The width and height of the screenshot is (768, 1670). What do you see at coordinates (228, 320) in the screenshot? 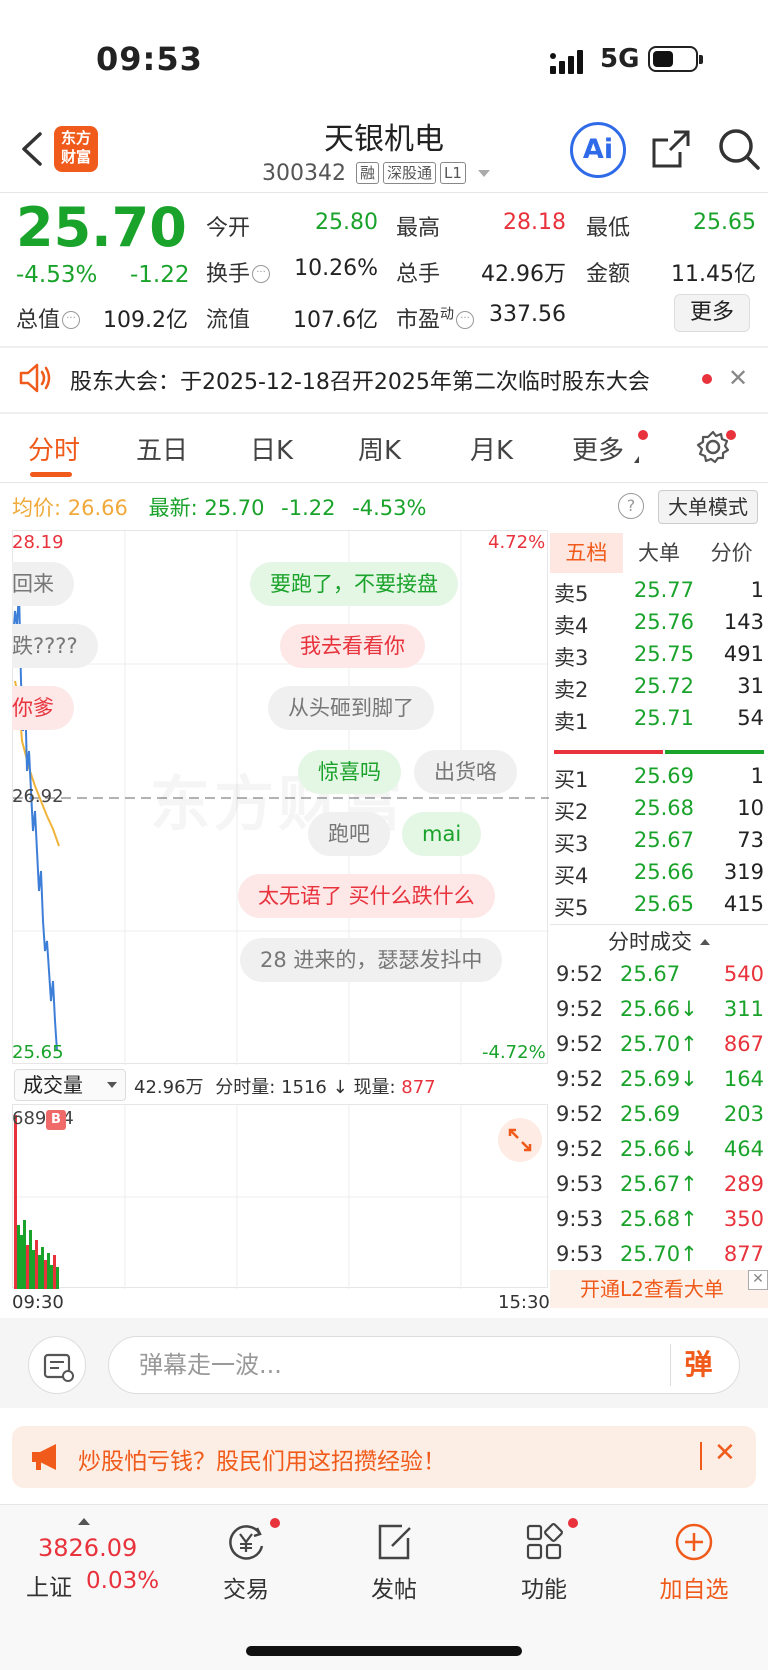
I see `float-label: 流值` at bounding box center [228, 320].